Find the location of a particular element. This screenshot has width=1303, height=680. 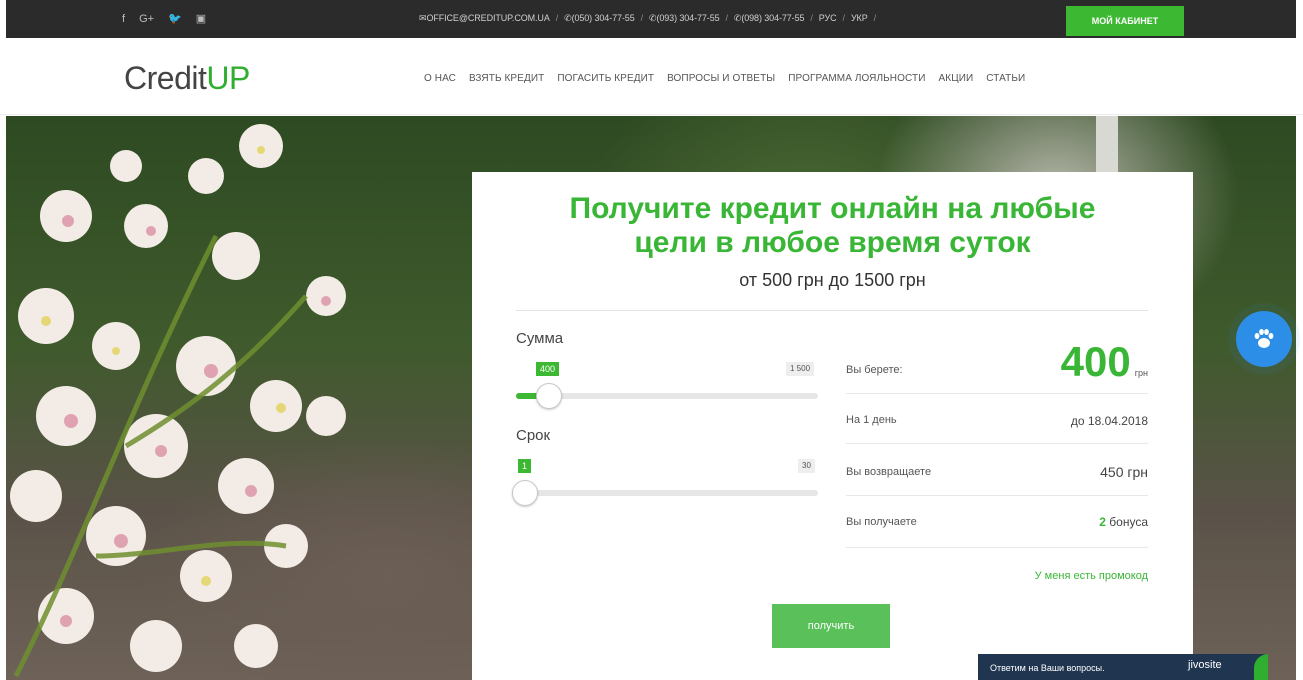

logo-text: Credit is located at coordinates (165, 78).